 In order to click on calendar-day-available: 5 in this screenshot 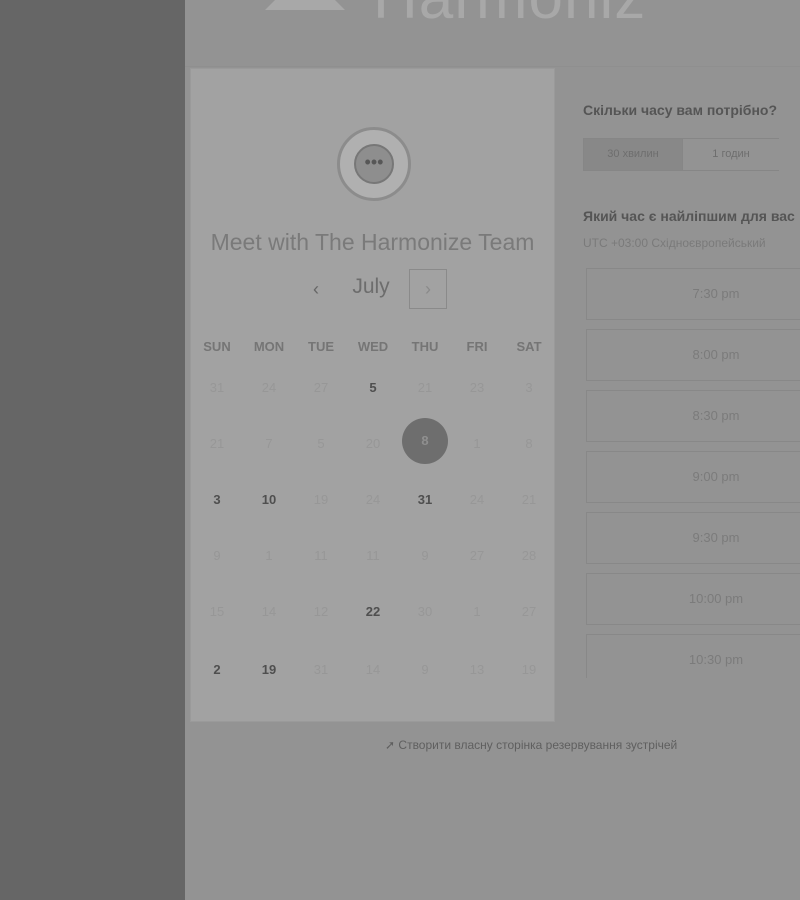, I will do `click(373, 388)`.